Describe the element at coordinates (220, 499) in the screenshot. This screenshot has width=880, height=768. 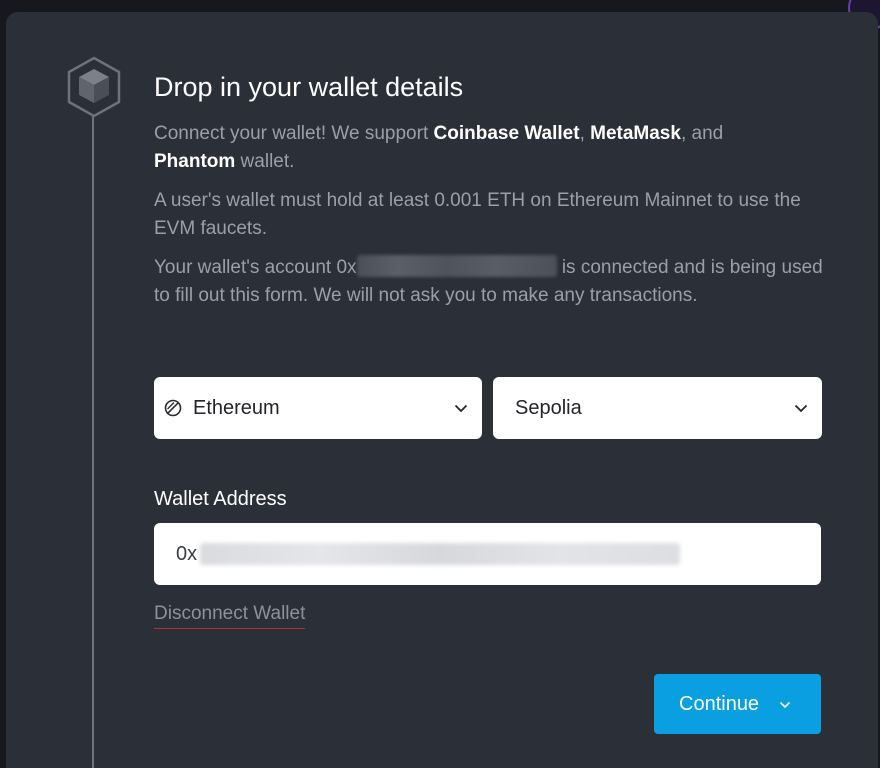
I see `wallet-address-label: Wallet Address` at that location.